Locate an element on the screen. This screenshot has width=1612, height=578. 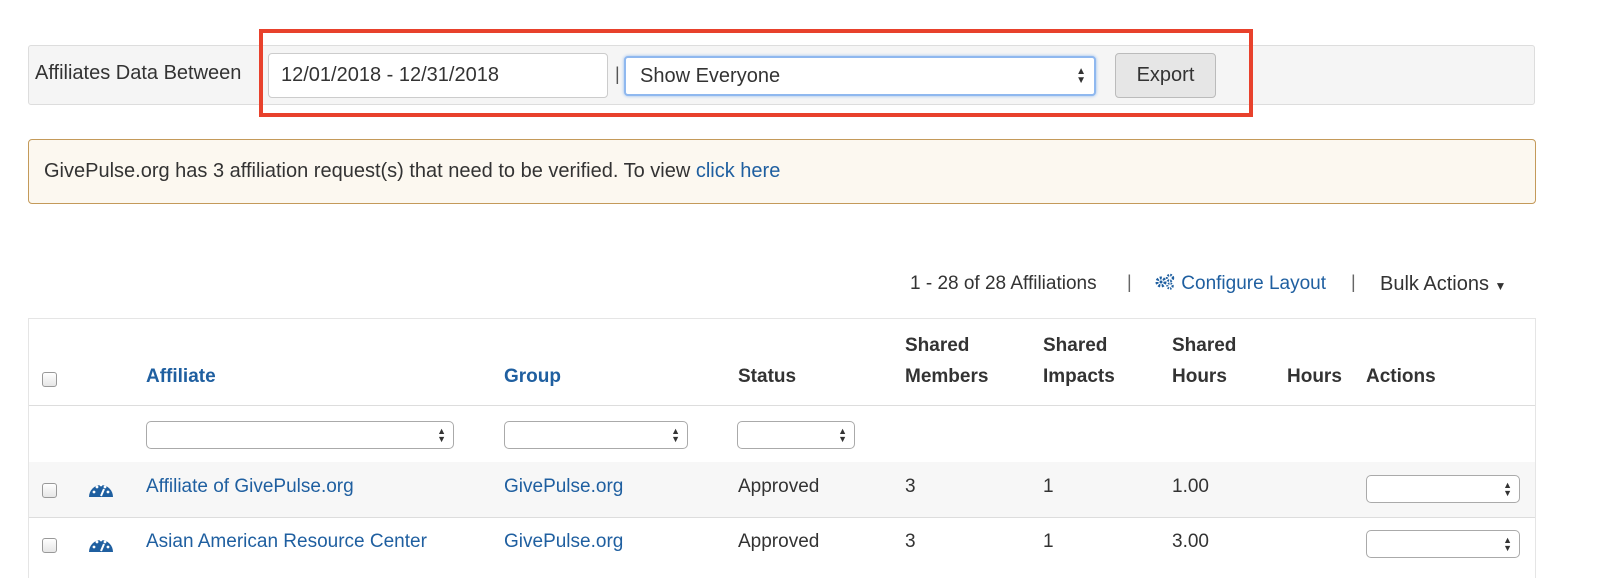
bulk-actions-dropdown: Bulk Actions ▼ is located at coordinates (1443, 284).